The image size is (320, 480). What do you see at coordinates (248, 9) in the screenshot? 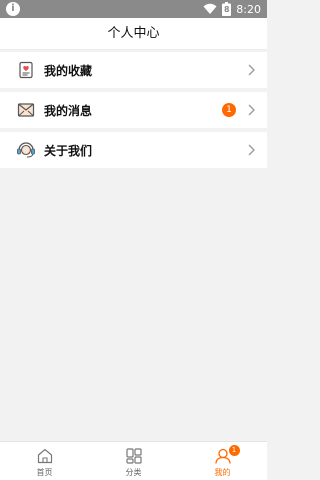
I see `clock: 8:20` at bounding box center [248, 9].